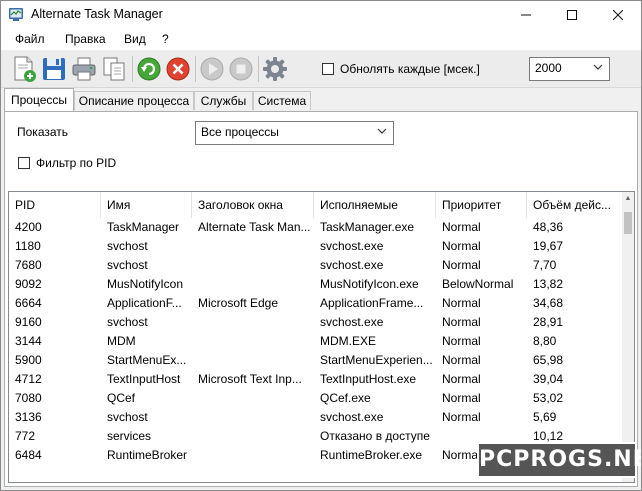  Describe the element at coordinates (275, 69) in the screenshot. I see `settings-button` at that location.